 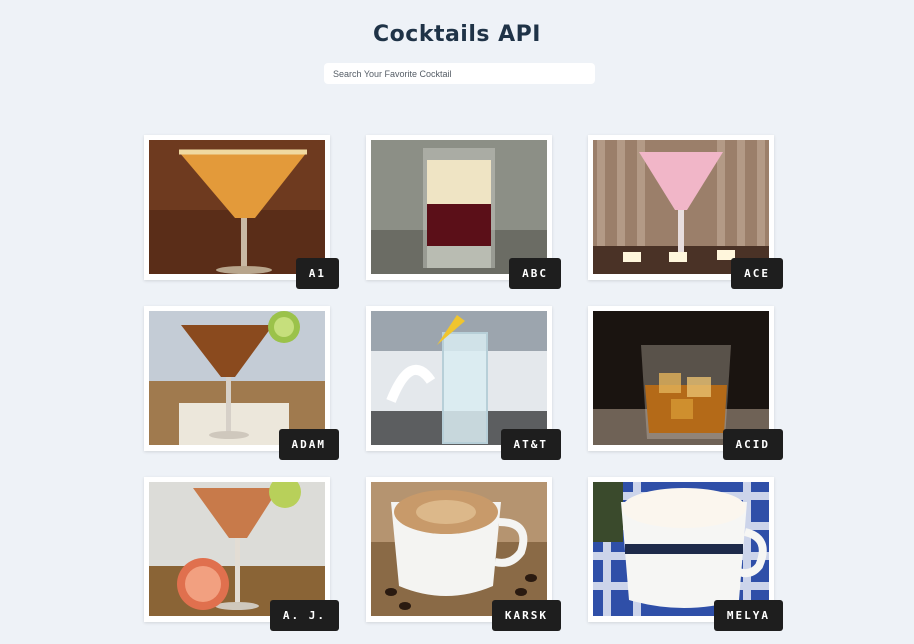 What do you see at coordinates (535, 273) in the screenshot?
I see `drink-name: ABC` at bounding box center [535, 273].